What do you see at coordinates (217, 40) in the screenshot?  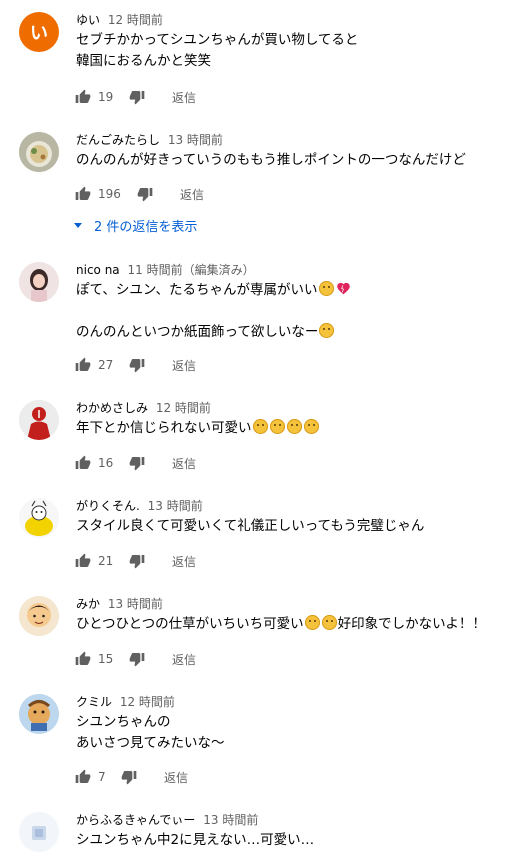 I see `comment-line: セブチかかってシユンちゃんが買い物してると` at bounding box center [217, 40].